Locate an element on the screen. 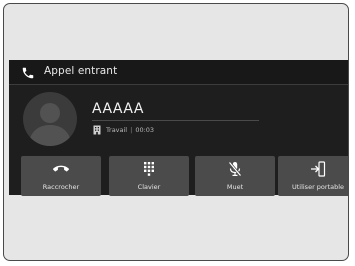 The image size is (355, 266). hang-up-icon is located at coordinates (61, 168).